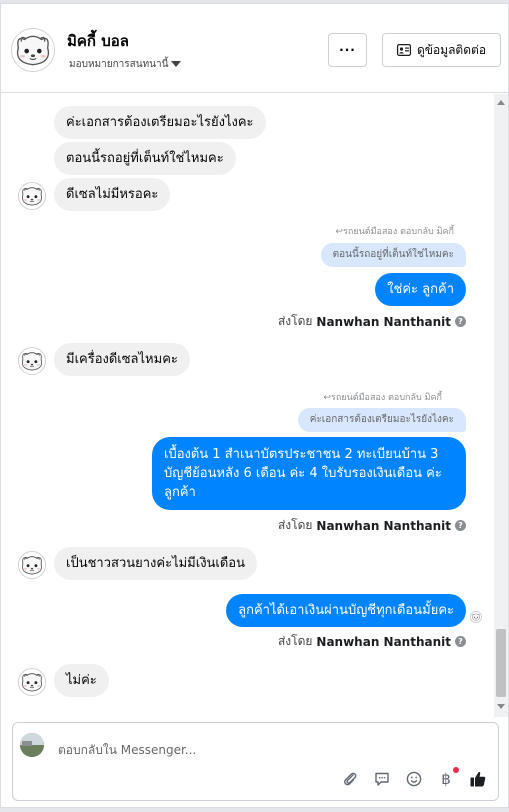 This screenshot has height=812, width=509. What do you see at coordinates (145, 158) in the screenshot?
I see `incoming-message: ตอนนี้รถอยู่ที่เต็นท์ใช่ไหมคะ` at bounding box center [145, 158].